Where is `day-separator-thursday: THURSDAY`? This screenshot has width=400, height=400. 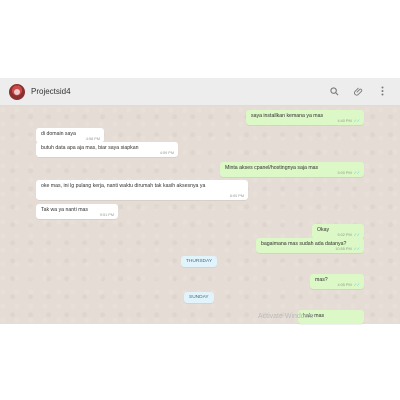
day-separator-thursday: THURSDAY is located at coordinates (199, 261).